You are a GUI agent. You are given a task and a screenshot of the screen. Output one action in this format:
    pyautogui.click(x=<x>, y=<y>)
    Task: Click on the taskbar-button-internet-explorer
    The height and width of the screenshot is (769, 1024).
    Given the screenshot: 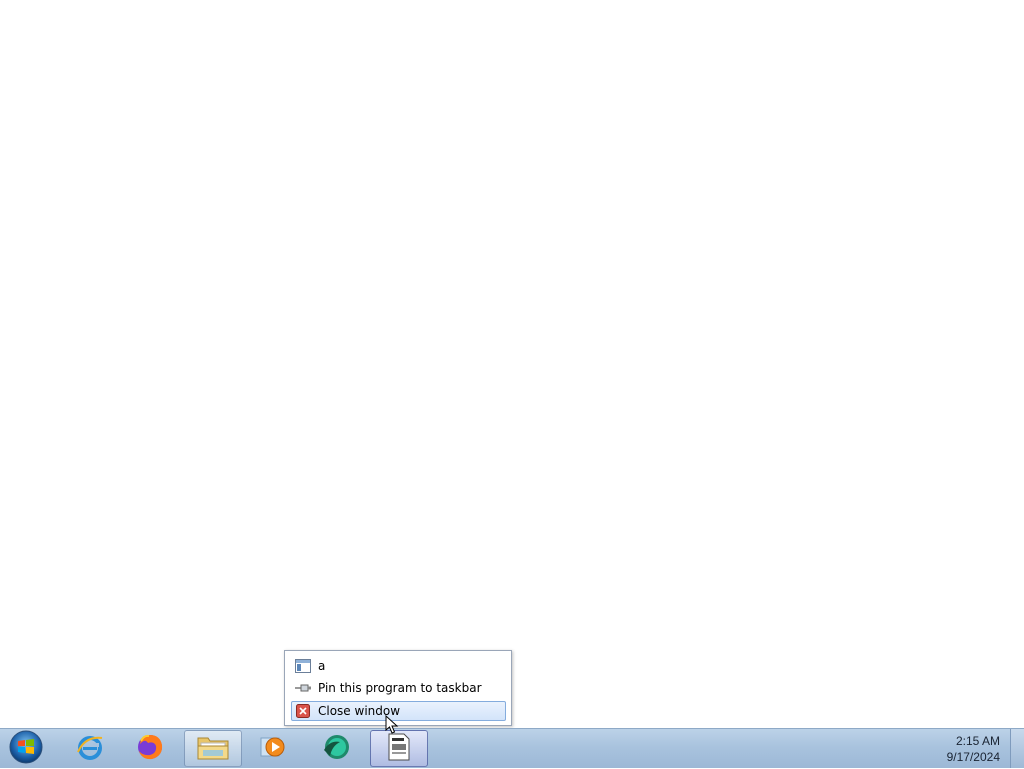 What is the action you would take?
    pyautogui.click(x=90, y=748)
    